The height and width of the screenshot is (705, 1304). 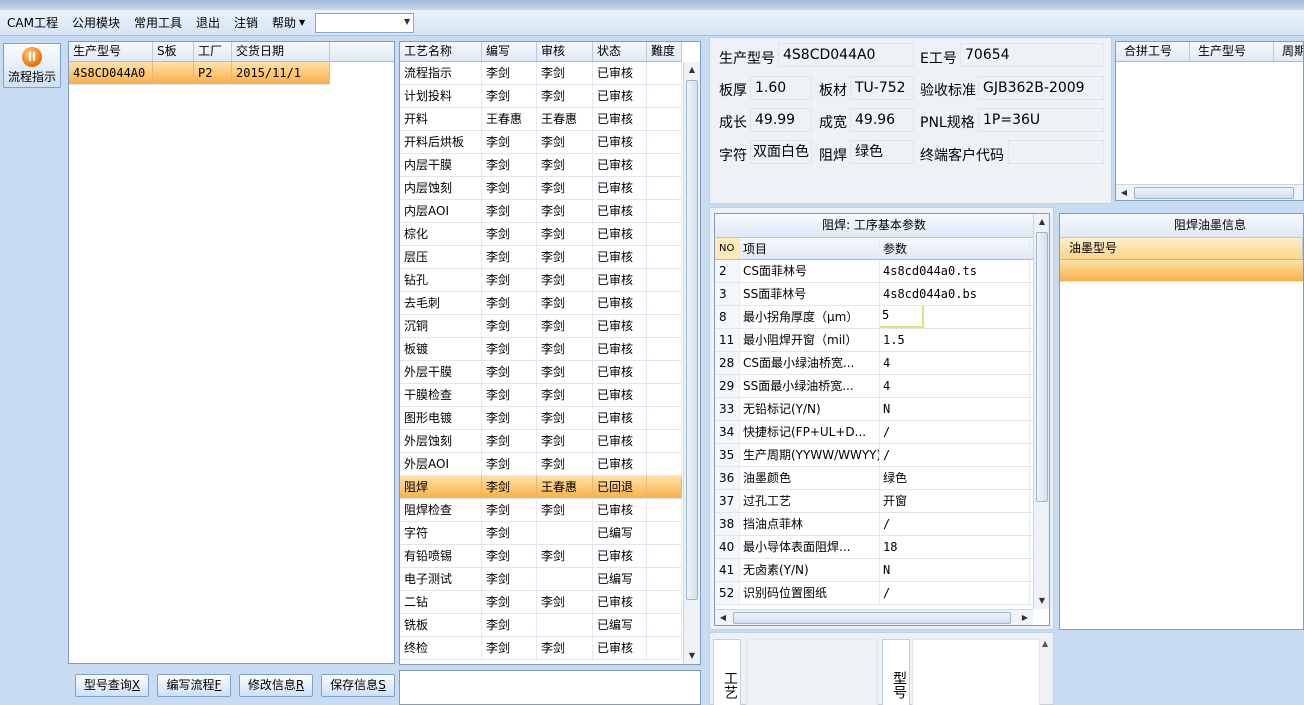 What do you see at coordinates (541, 418) in the screenshot?
I see `table-row: 图形电镀 李剑 李剑 已审核` at bounding box center [541, 418].